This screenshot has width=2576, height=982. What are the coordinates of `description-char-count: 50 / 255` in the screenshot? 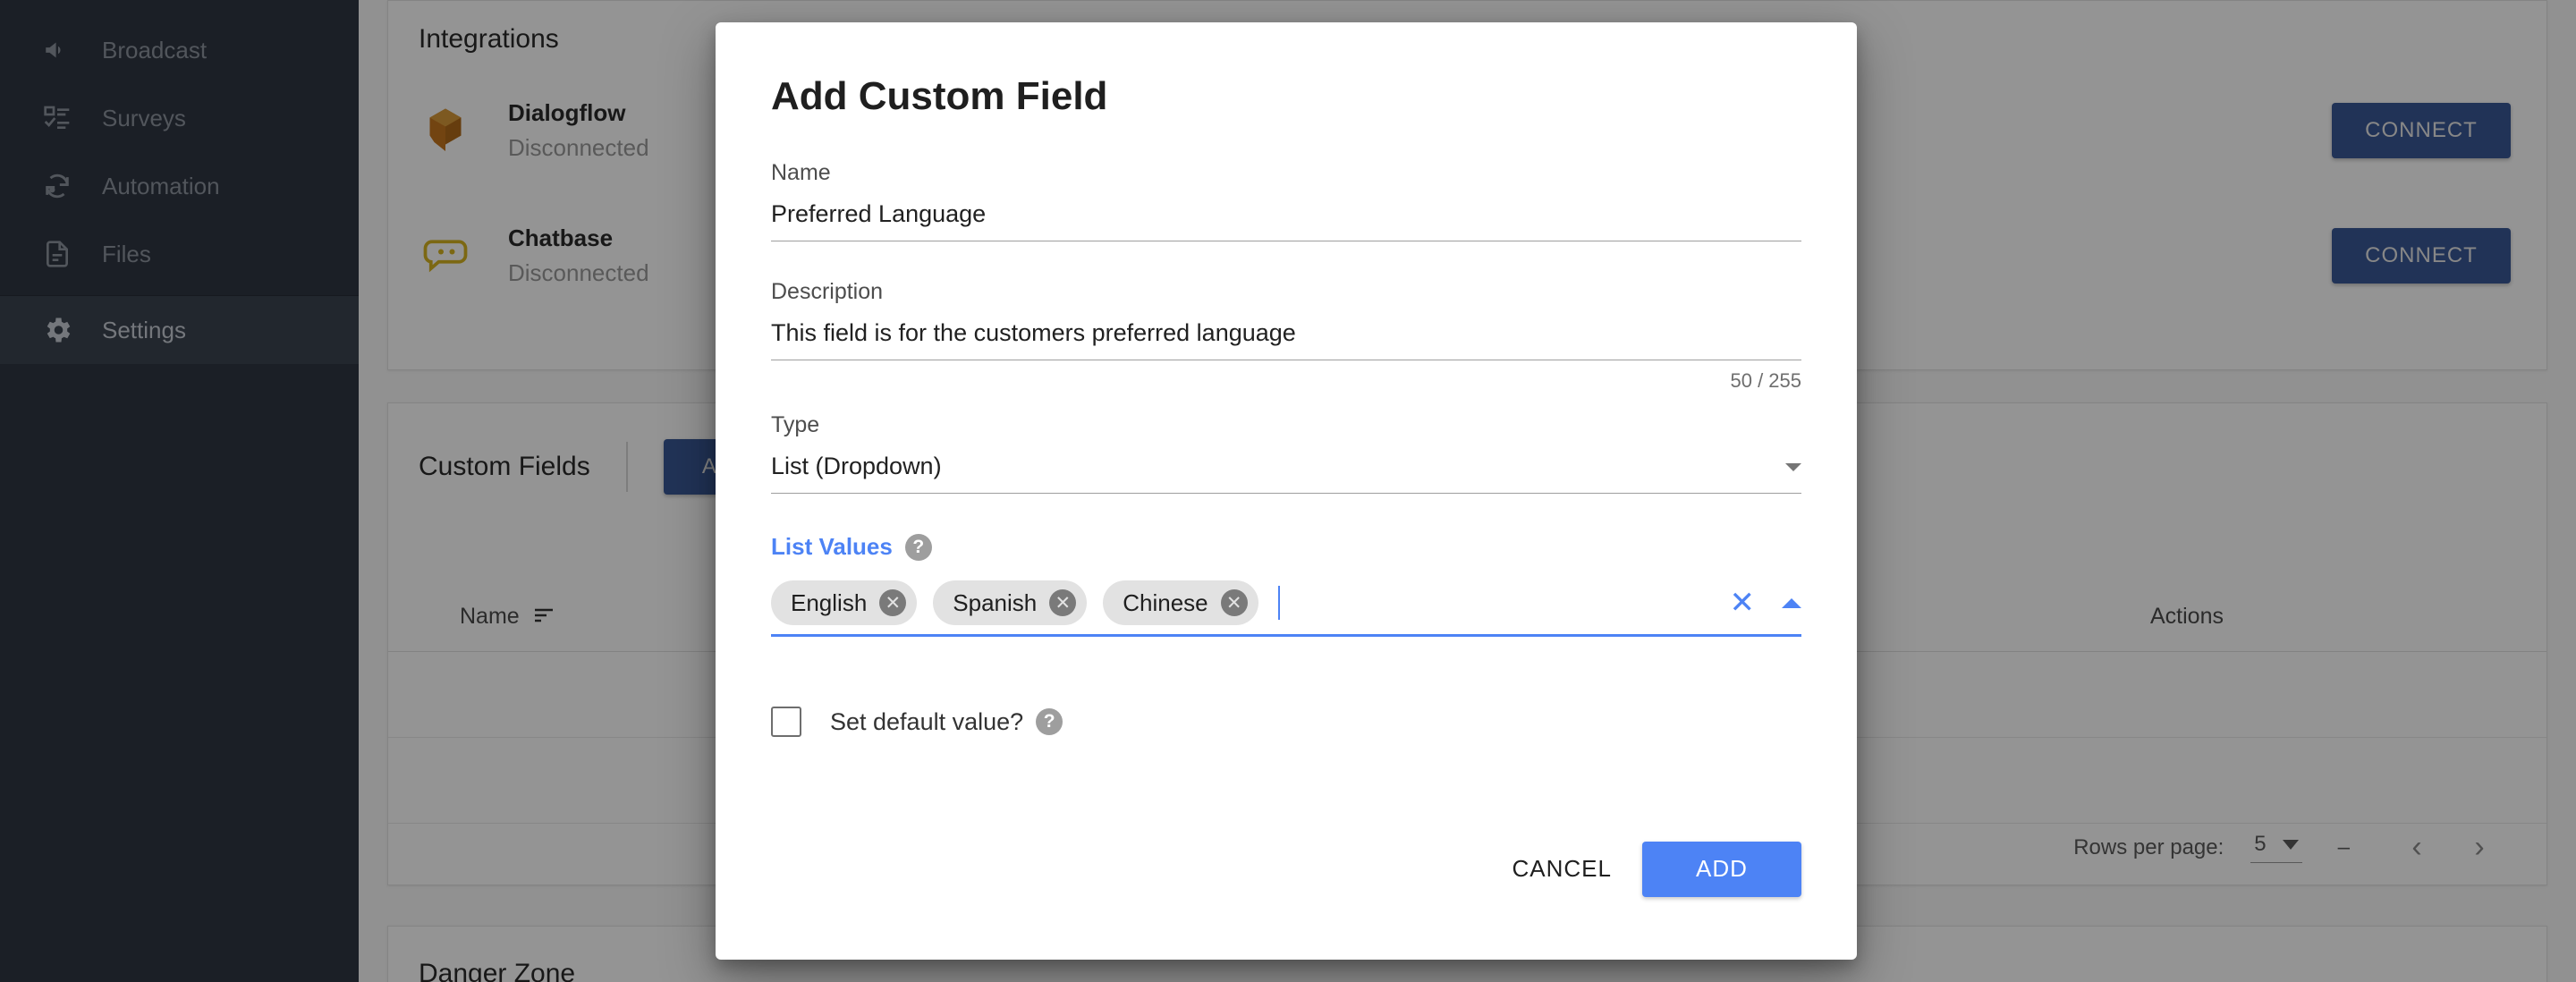 It's located at (1765, 381).